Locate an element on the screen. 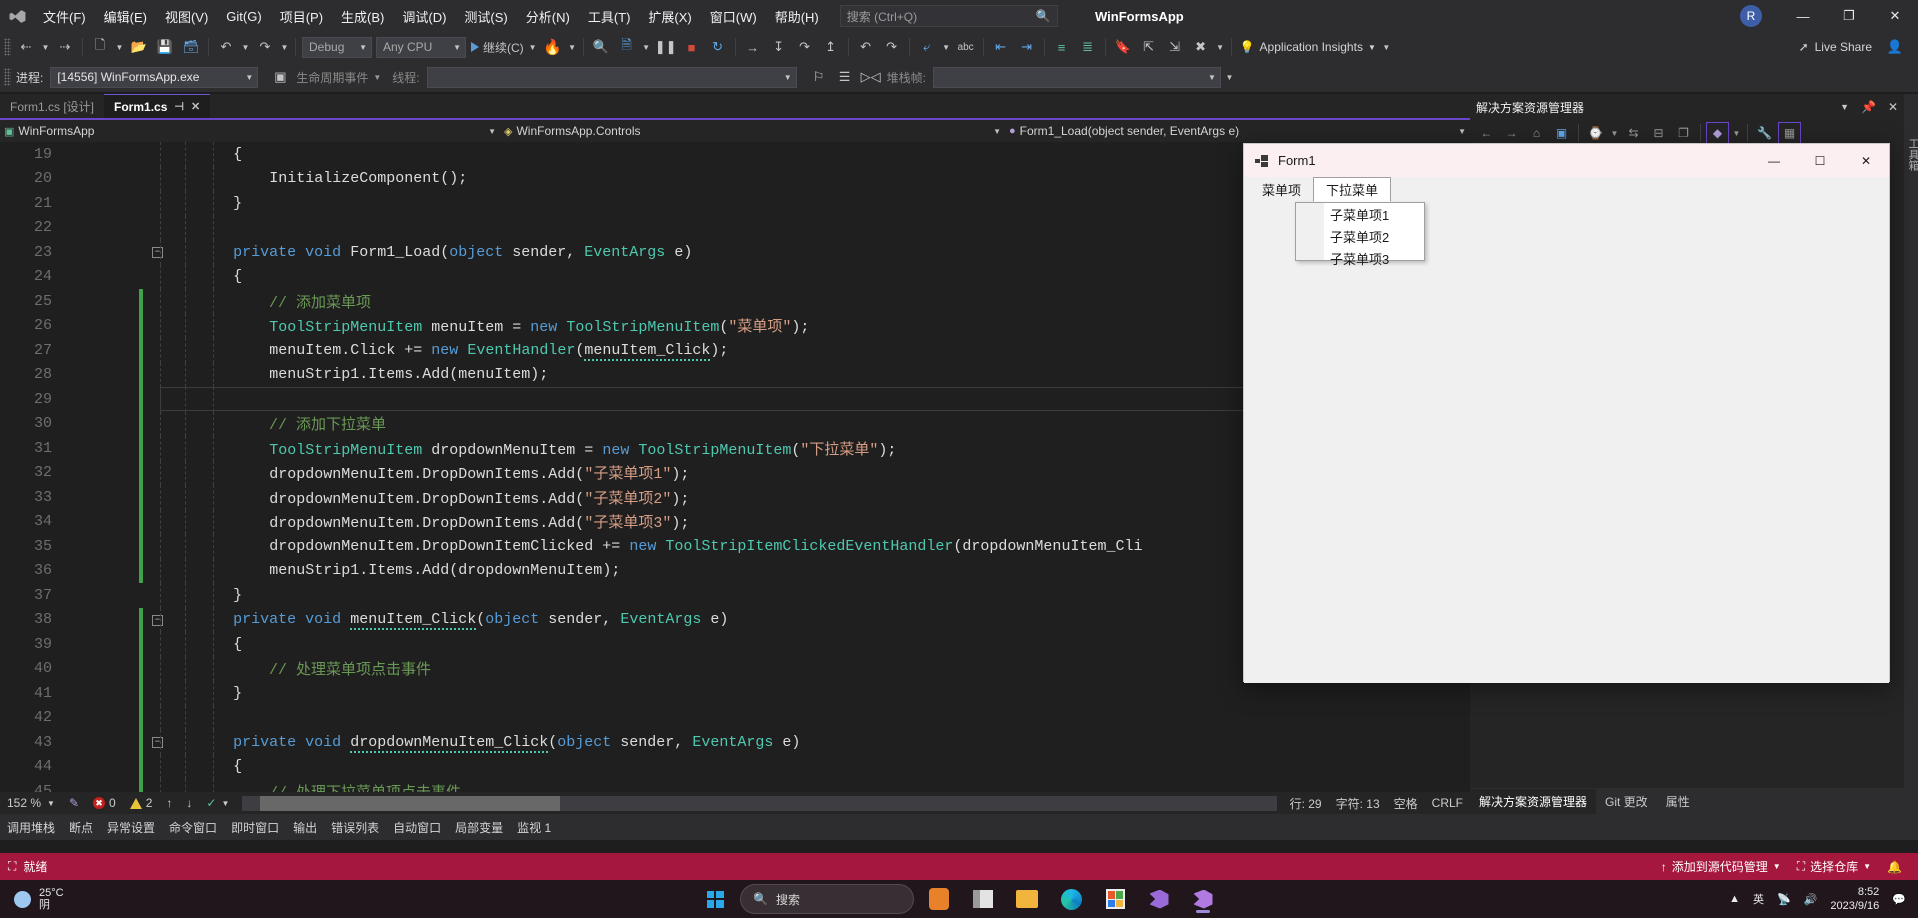  chevron-down-icon: ▼ is located at coordinates (1844, 107).